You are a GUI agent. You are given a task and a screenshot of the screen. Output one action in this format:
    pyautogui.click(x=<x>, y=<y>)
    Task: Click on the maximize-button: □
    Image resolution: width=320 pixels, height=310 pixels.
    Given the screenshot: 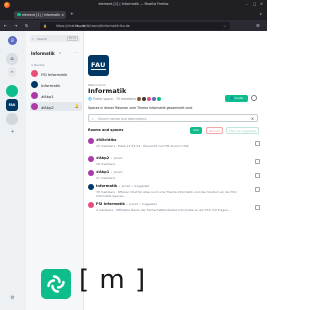 What is the action you would take?
    pyautogui.click(x=254, y=4)
    